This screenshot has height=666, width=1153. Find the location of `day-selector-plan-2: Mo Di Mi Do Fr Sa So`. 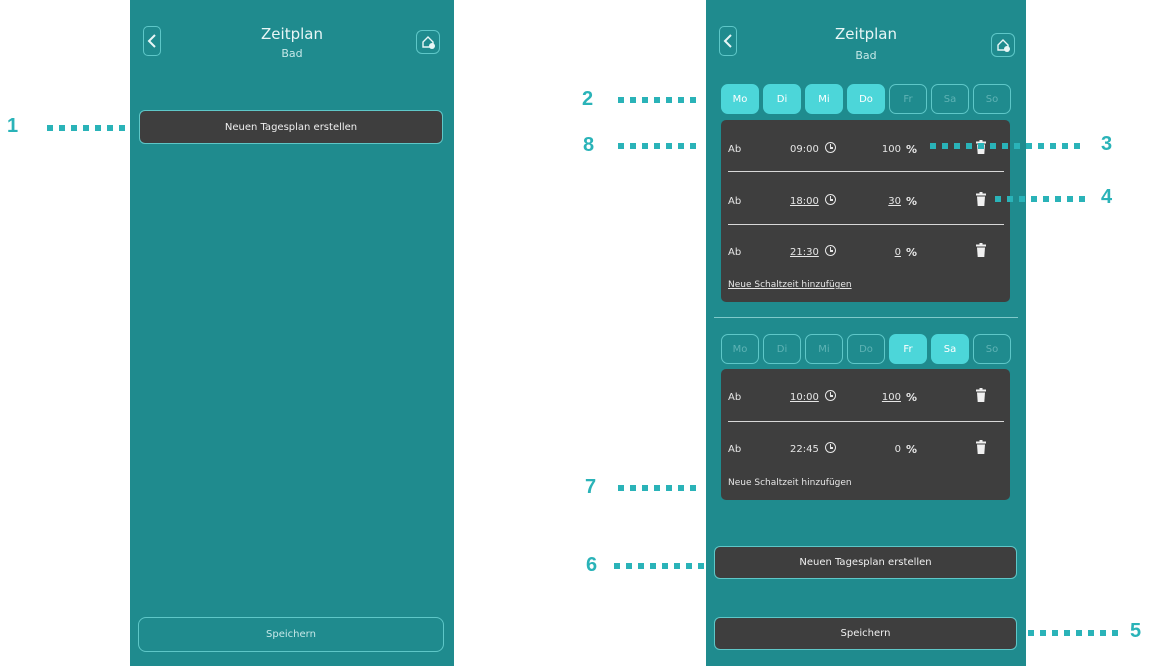

day-selector-plan-2: Mo Di Mi Do Fr Sa So is located at coordinates (866, 349).